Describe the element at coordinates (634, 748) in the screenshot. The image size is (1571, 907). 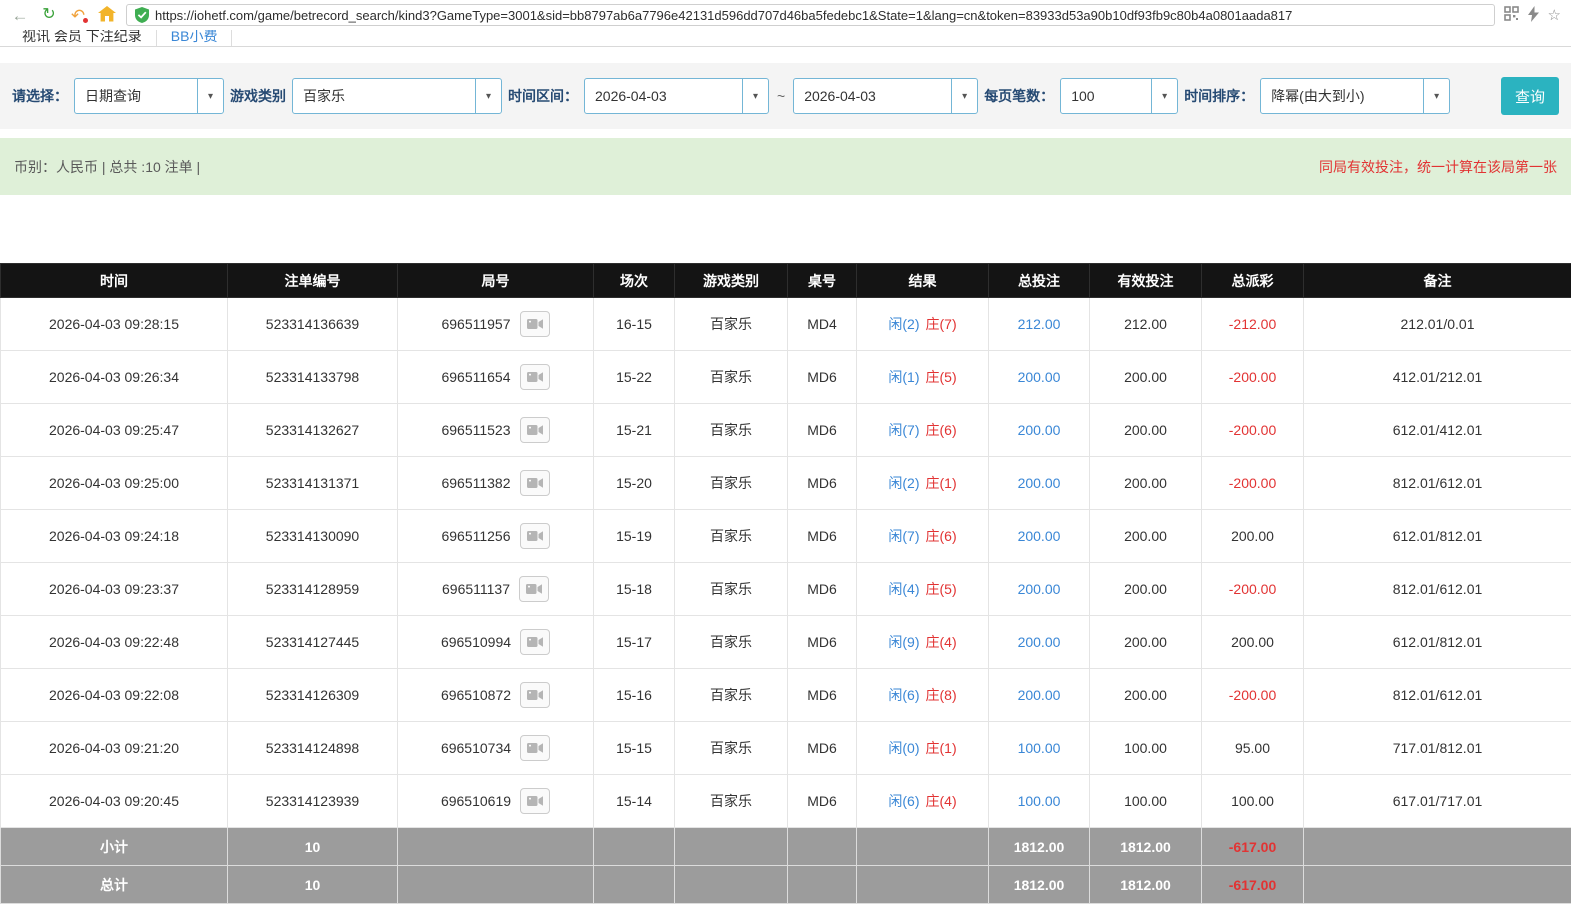
I see `cell-session: 15-15` at that location.